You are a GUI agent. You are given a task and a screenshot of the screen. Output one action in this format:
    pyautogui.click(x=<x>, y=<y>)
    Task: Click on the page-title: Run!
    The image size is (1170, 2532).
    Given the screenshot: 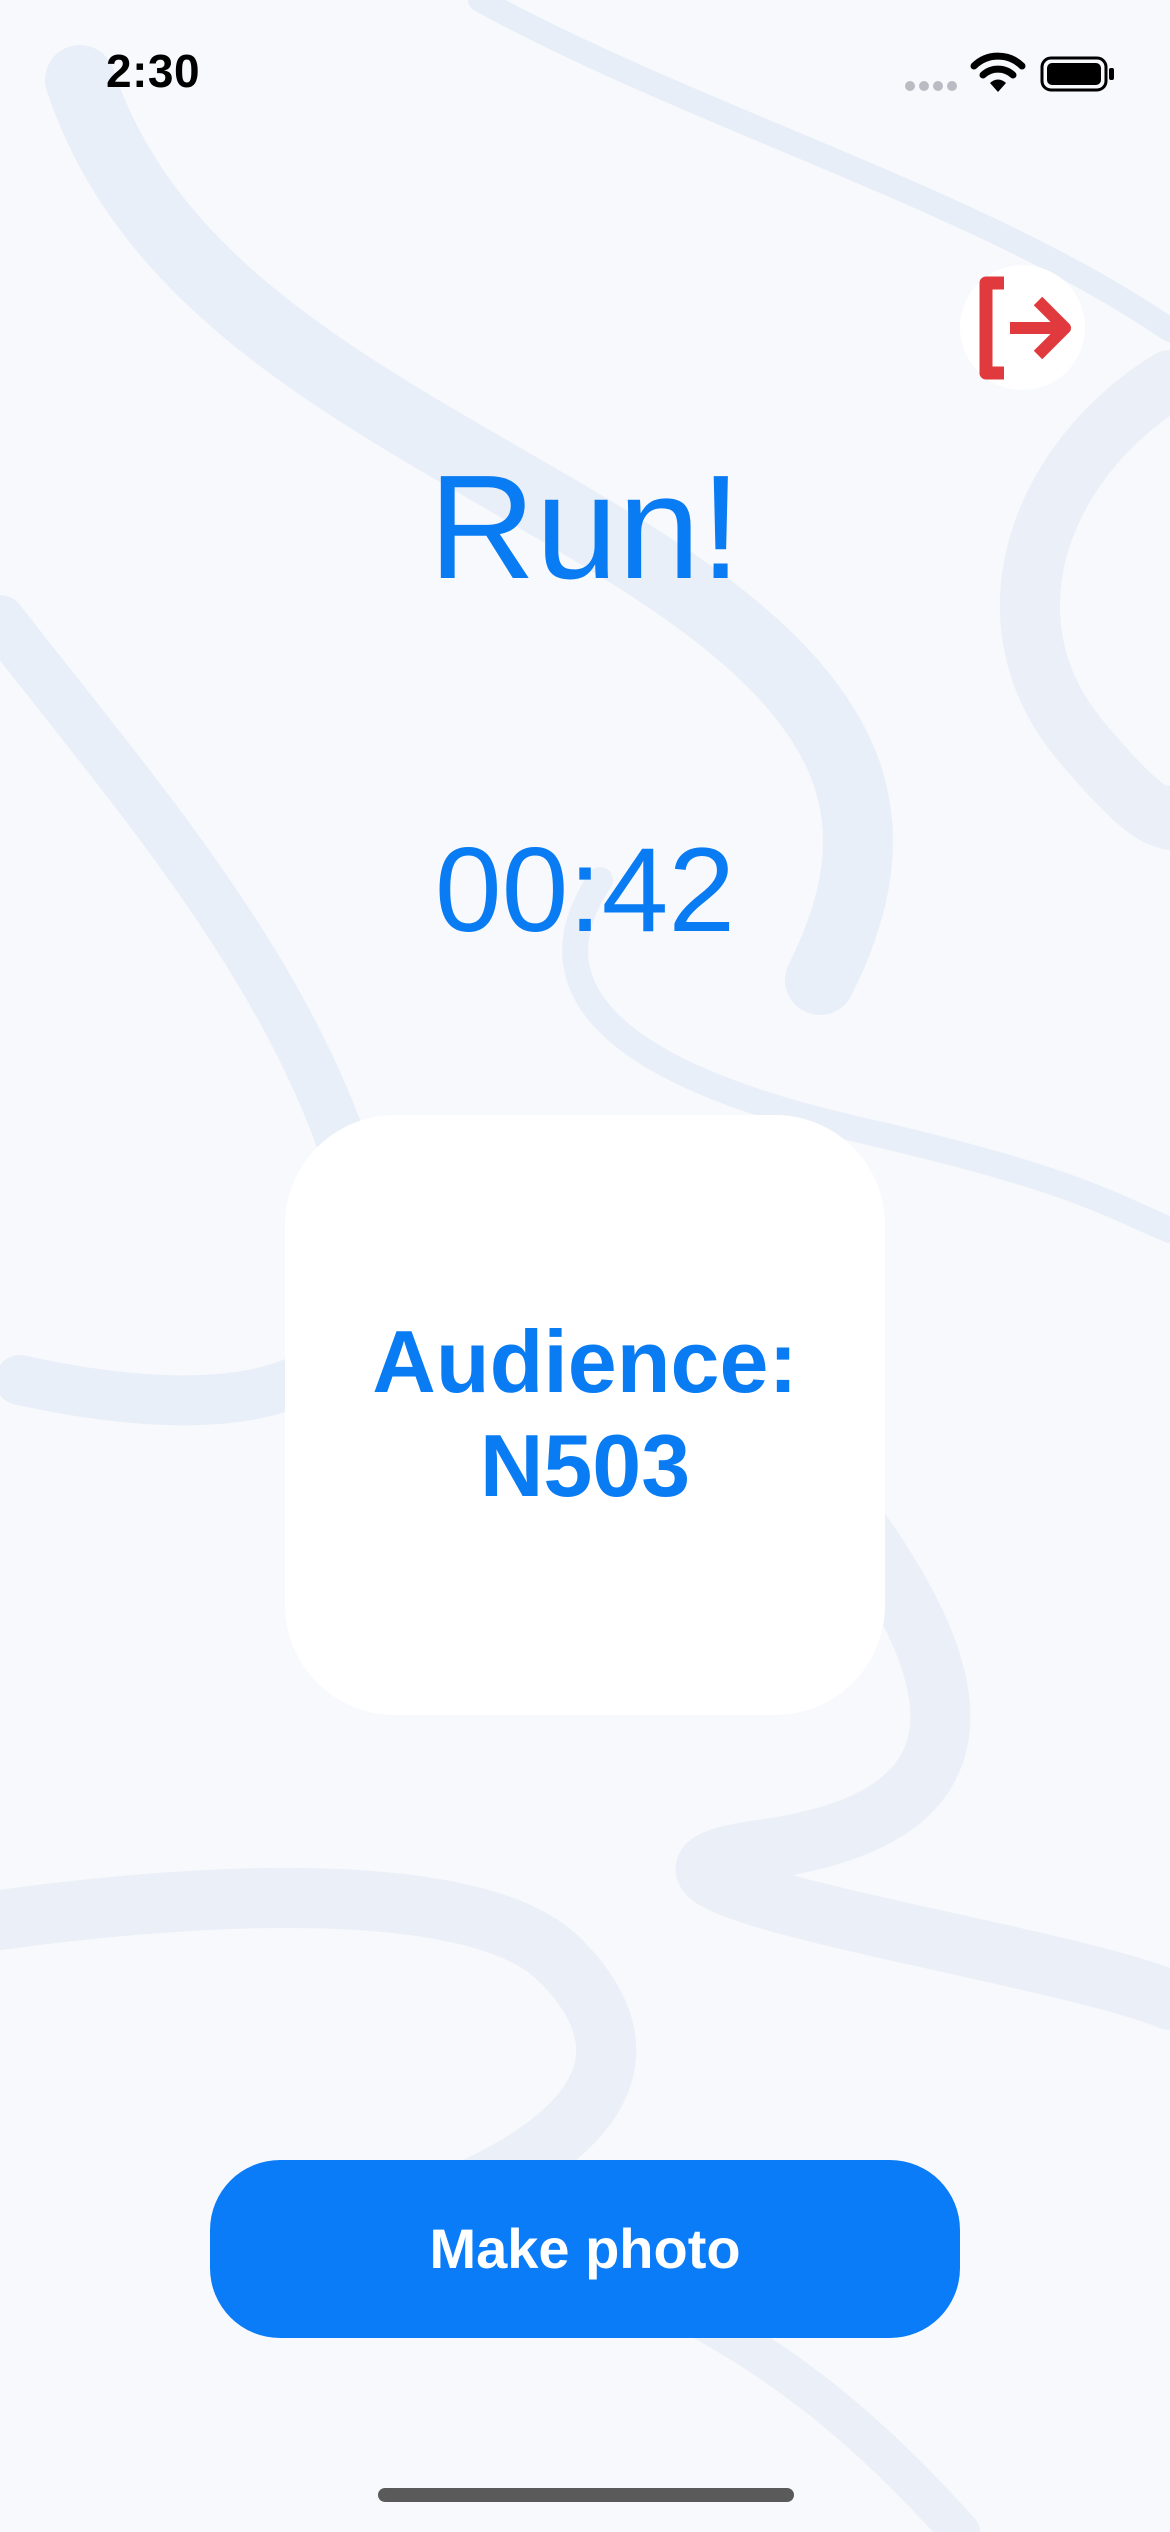 What is the action you would take?
    pyautogui.click(x=585, y=527)
    